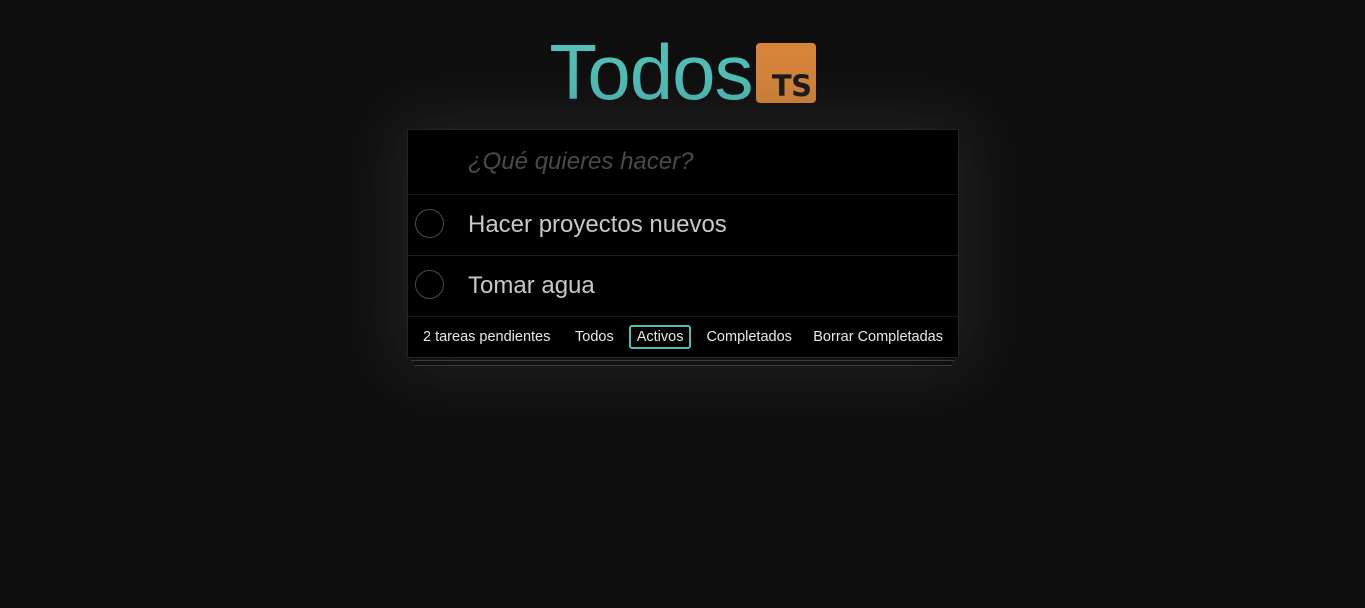 The image size is (1365, 608). I want to click on filter-active: Activos, so click(660, 337).